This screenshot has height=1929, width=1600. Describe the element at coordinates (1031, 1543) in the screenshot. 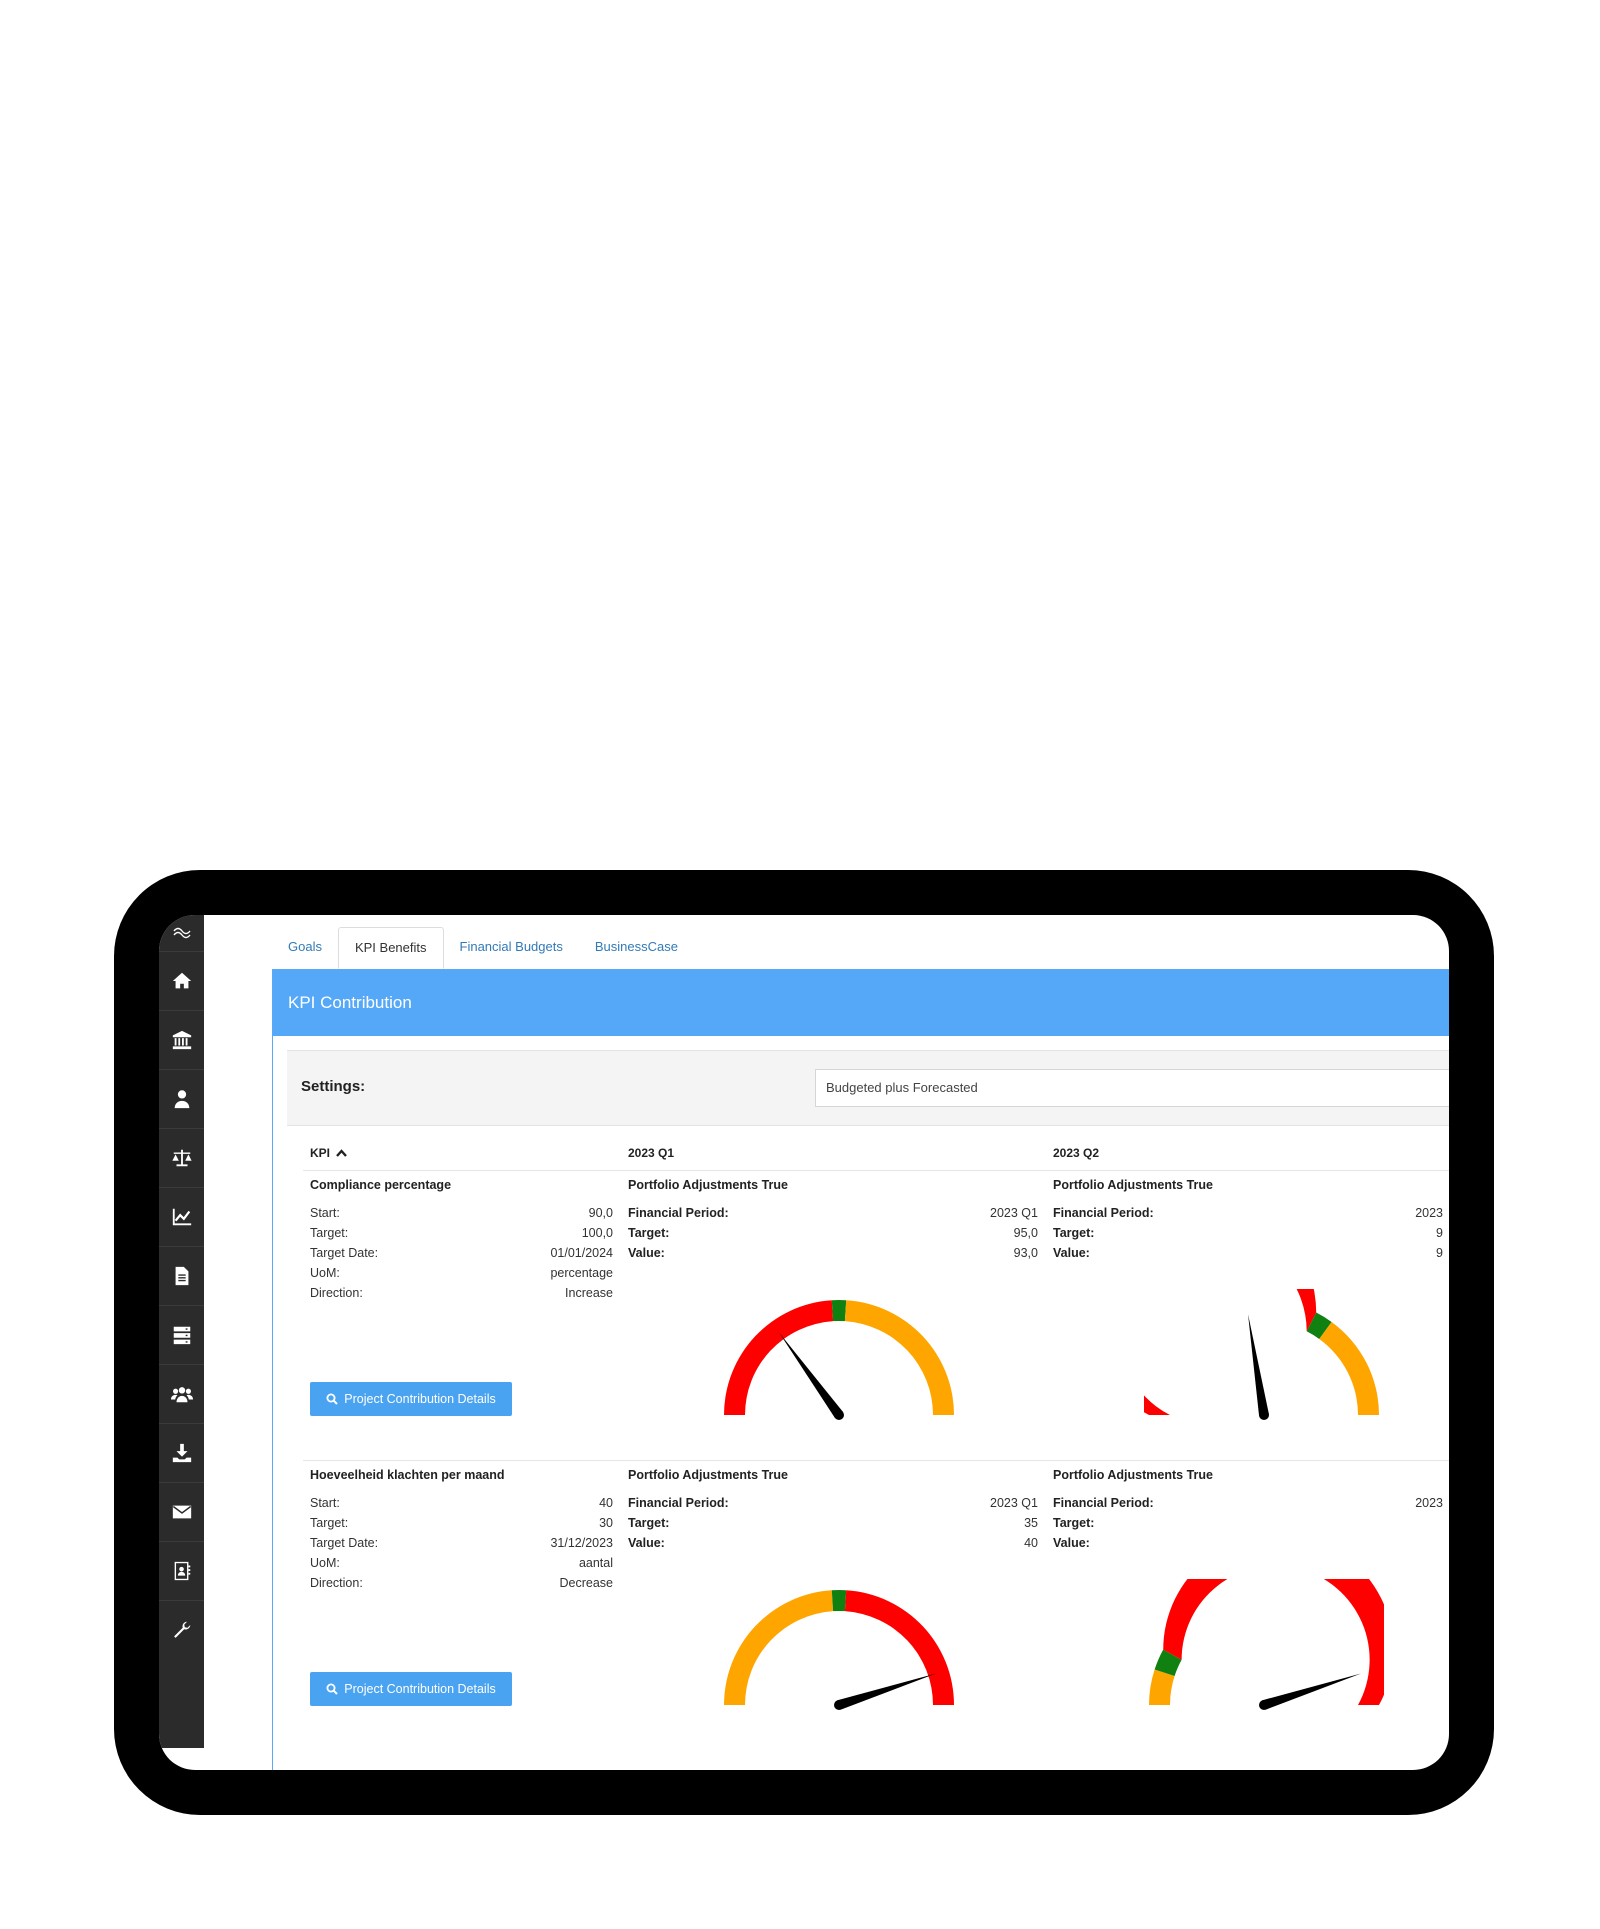

I see `fin-value-value: 40` at that location.